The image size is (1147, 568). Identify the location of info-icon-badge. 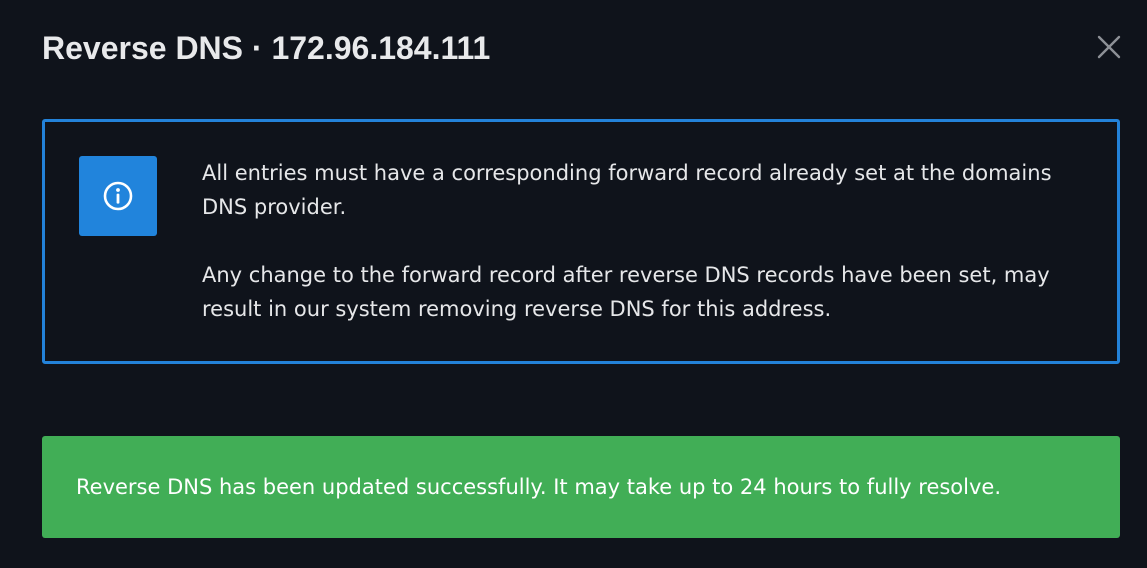
(118, 196).